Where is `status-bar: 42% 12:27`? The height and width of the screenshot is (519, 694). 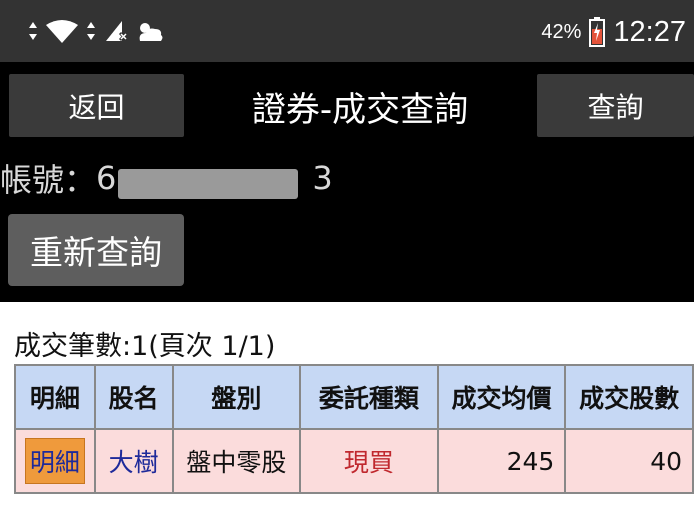
status-bar: 42% 12:27 is located at coordinates (347, 31).